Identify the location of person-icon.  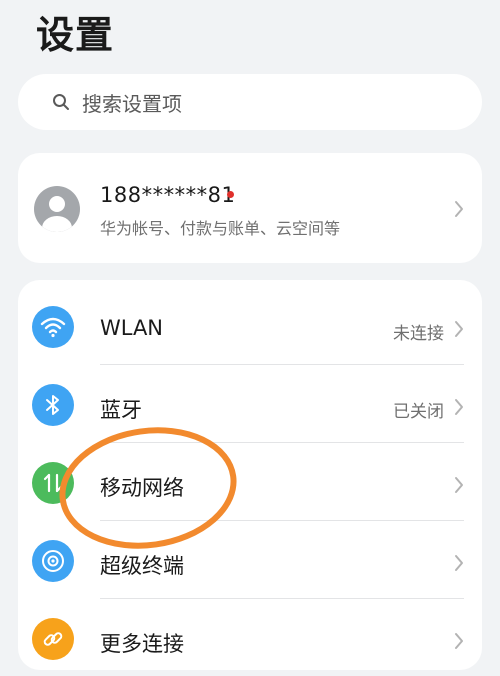
(57, 214).